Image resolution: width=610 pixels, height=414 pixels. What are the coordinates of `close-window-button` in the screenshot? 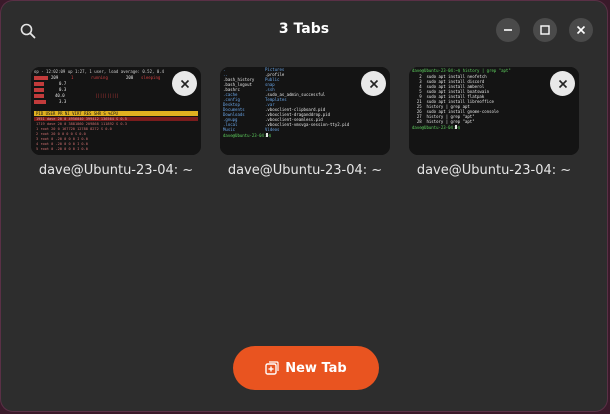 It's located at (581, 30).